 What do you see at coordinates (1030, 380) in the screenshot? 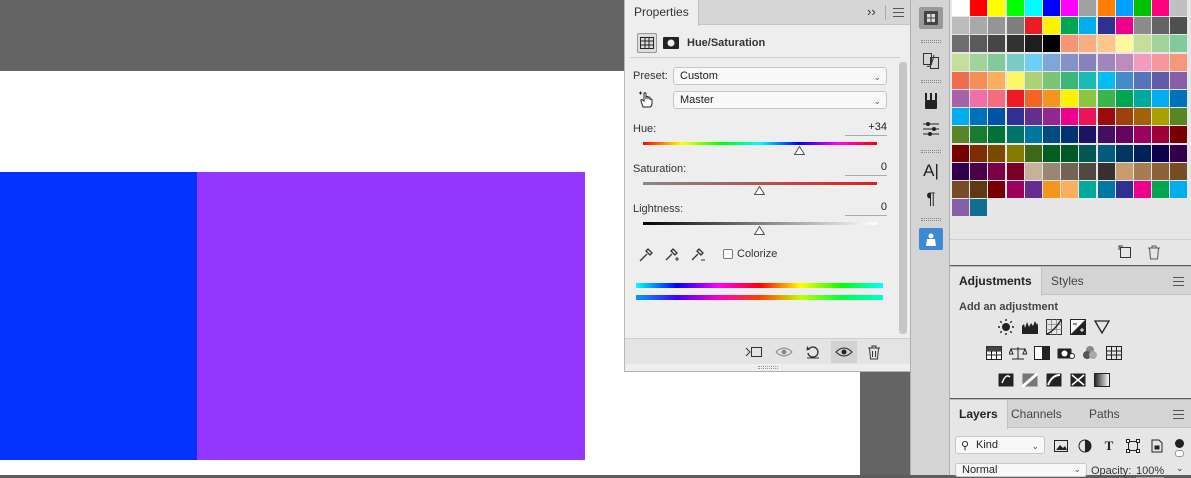
I see `posterize-icon` at bounding box center [1030, 380].